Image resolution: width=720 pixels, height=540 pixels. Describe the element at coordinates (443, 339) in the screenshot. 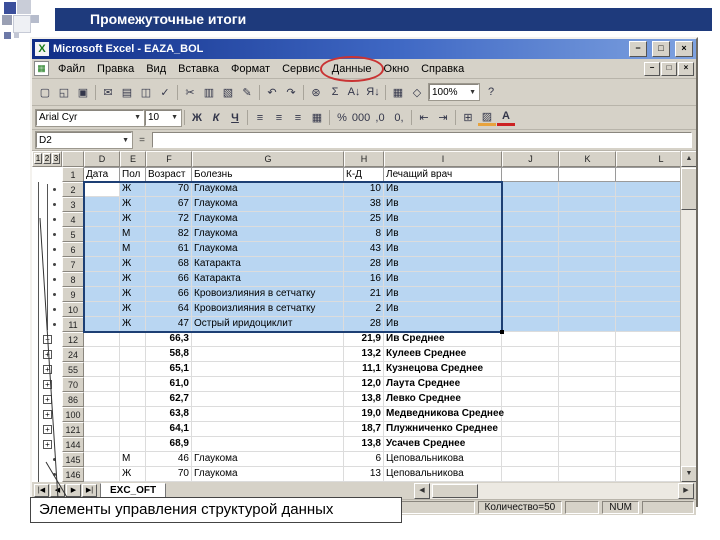

I see `cell: Ив Среднее` at that location.